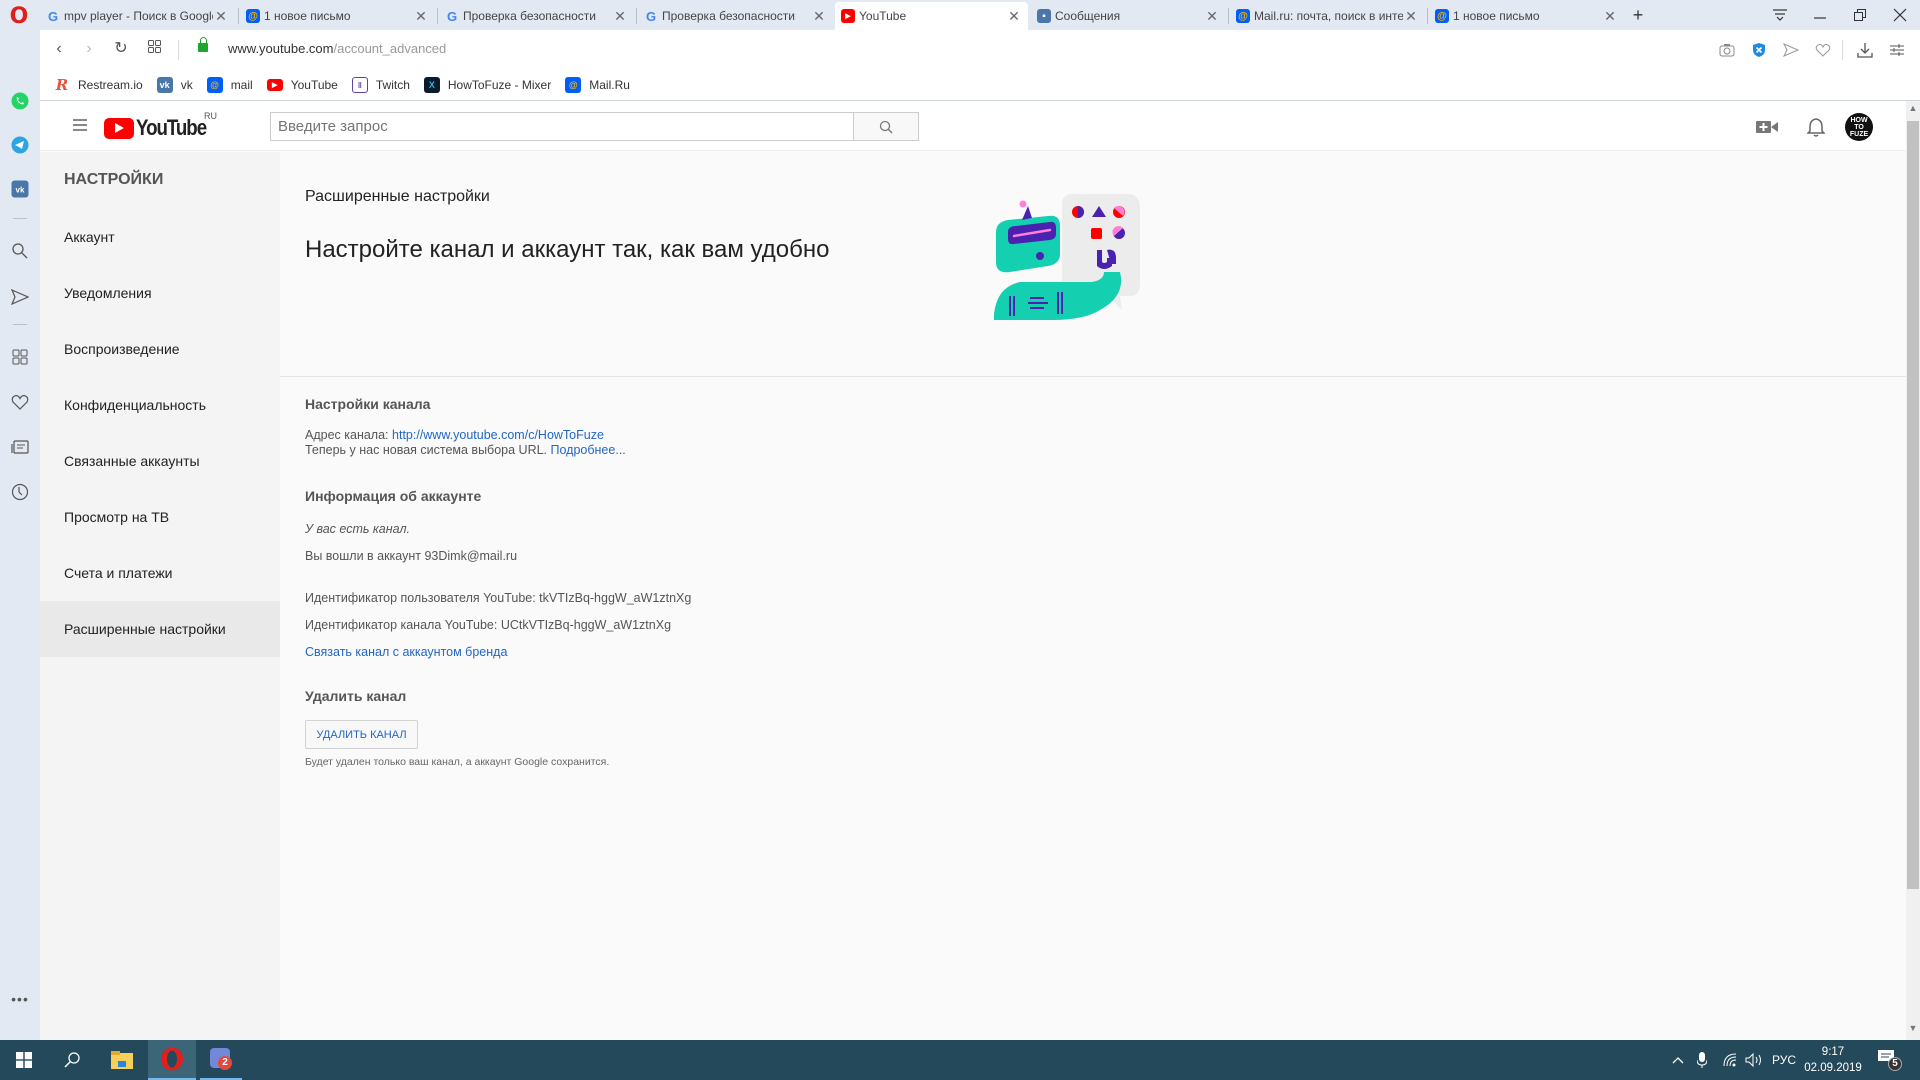 The width and height of the screenshot is (1920, 1080). I want to click on discord-taskbar-button: 2, so click(221, 1060).